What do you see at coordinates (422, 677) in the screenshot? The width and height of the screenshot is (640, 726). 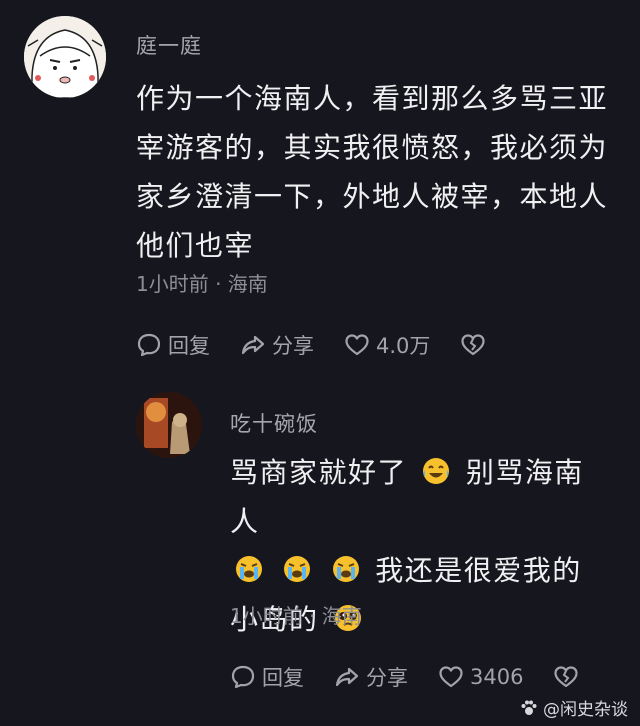 I see `comment-actions: 回复 分享 3406` at bounding box center [422, 677].